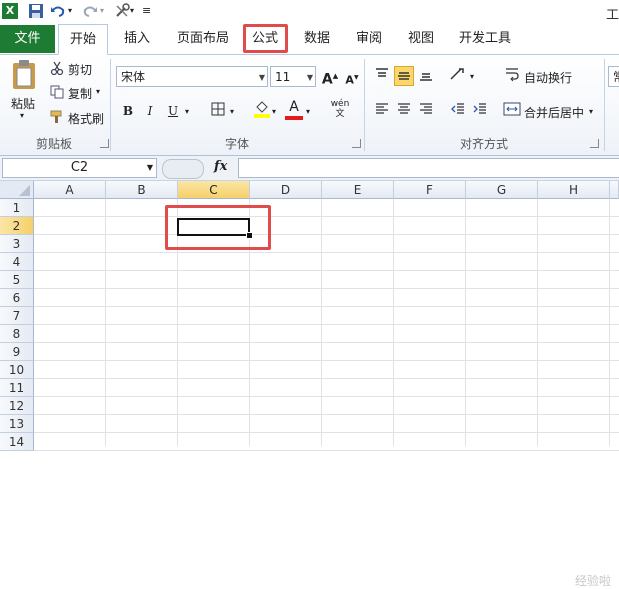 The image size is (619, 589). I want to click on window-title: 工, so click(612, 15).